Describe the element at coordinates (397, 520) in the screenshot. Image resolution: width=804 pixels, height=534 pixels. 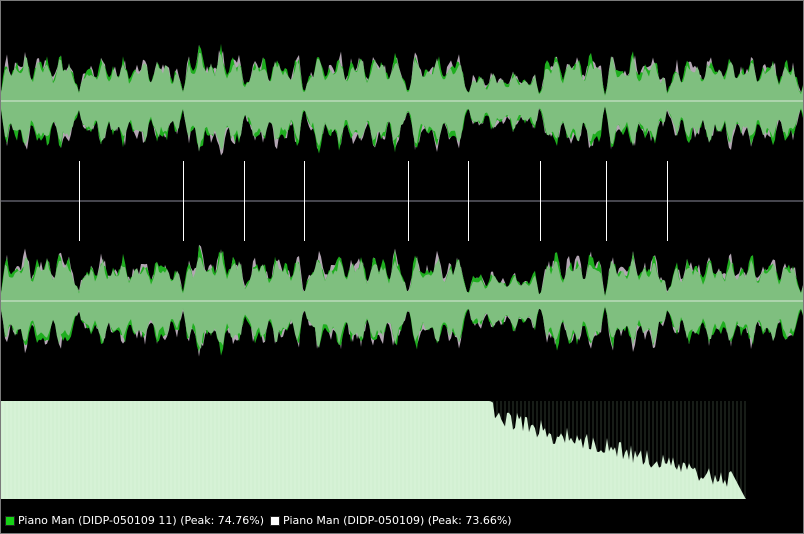
I see `legend-label-track-2: Piano Man (DIDP-050109) (Peak: 73.66%)` at that location.